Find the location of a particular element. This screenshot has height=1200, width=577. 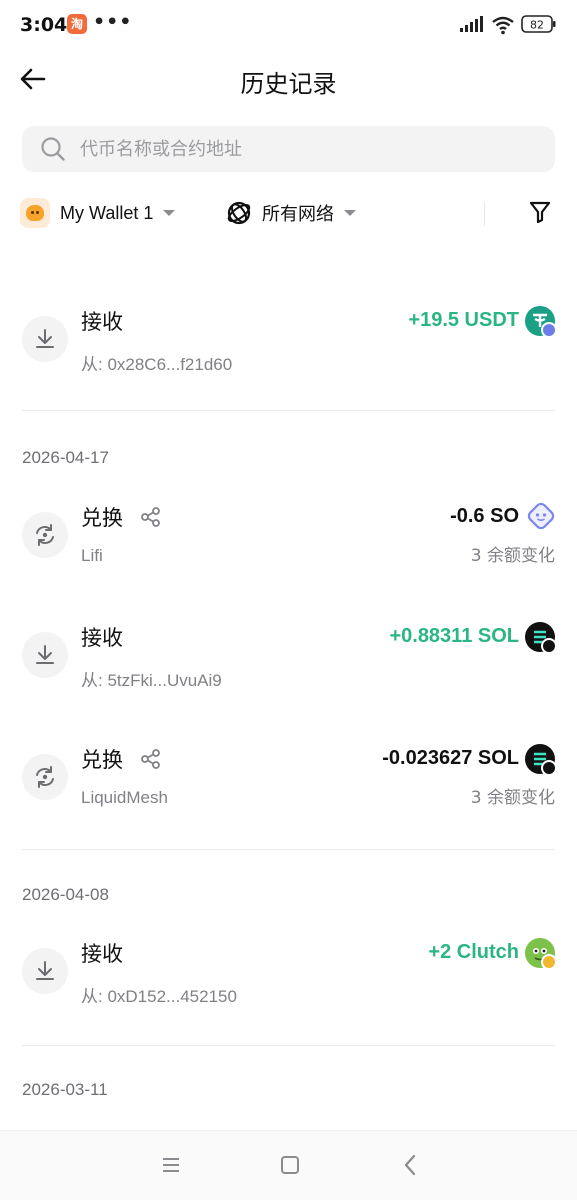

back-chevron-icon is located at coordinates (410, 1165).